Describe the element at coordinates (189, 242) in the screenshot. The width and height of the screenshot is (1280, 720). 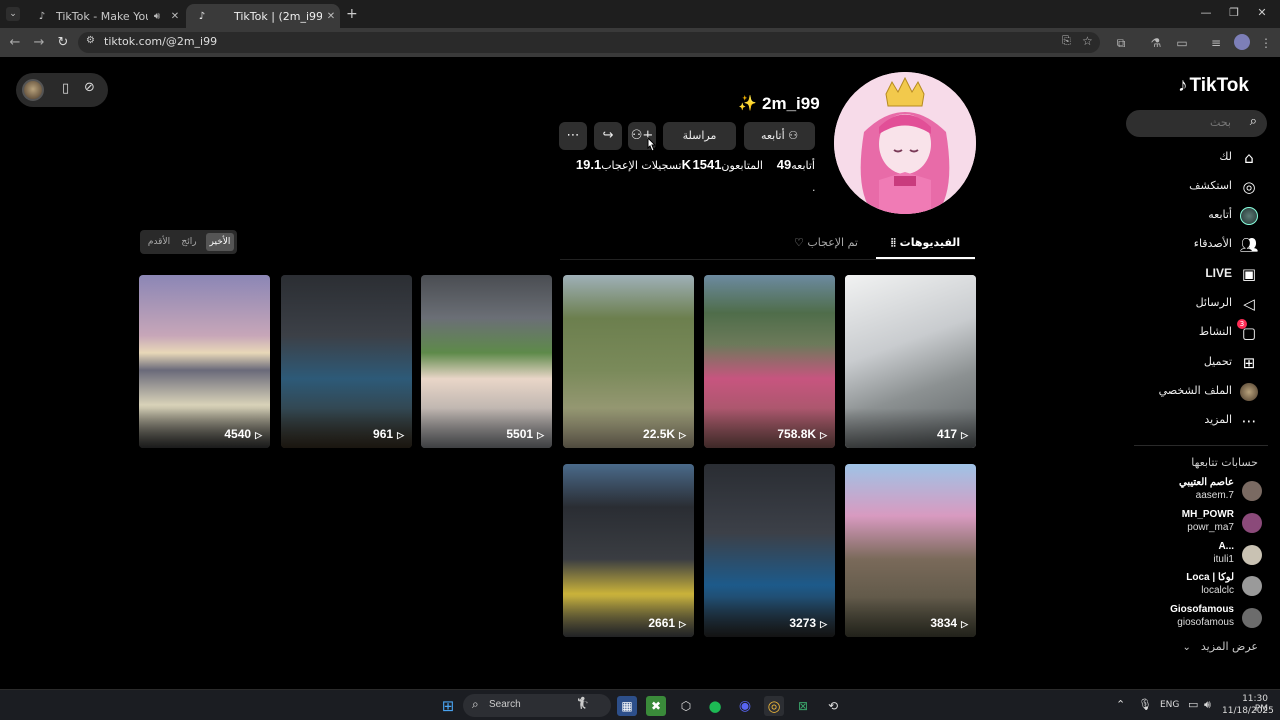
I see `sort-trending-button: رائج` at that location.